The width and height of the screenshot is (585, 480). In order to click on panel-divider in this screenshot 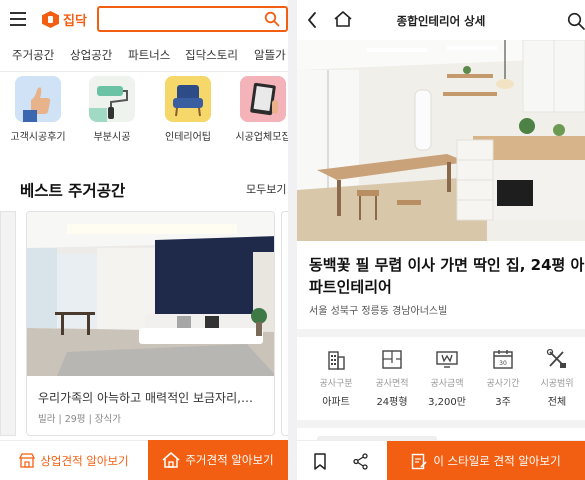, I will do `click(292, 240)`.